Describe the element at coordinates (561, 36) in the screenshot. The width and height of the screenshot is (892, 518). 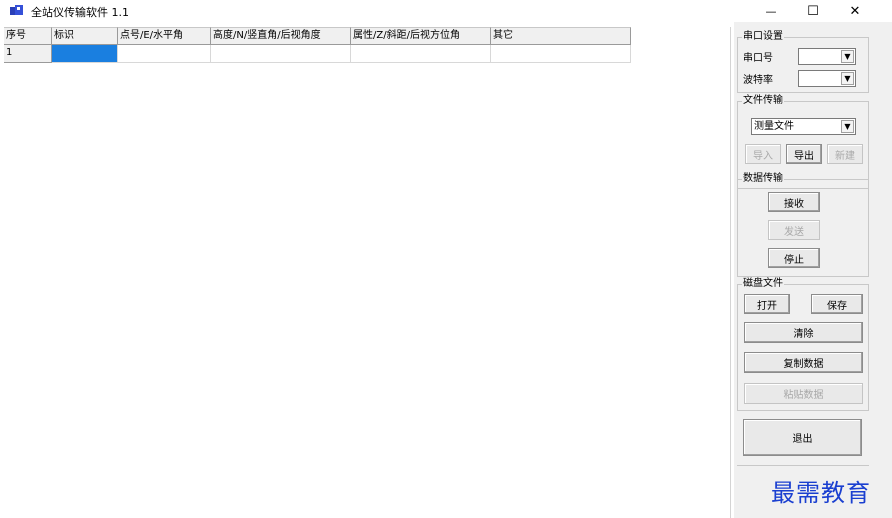
I see `column-header-other: 其它` at that location.